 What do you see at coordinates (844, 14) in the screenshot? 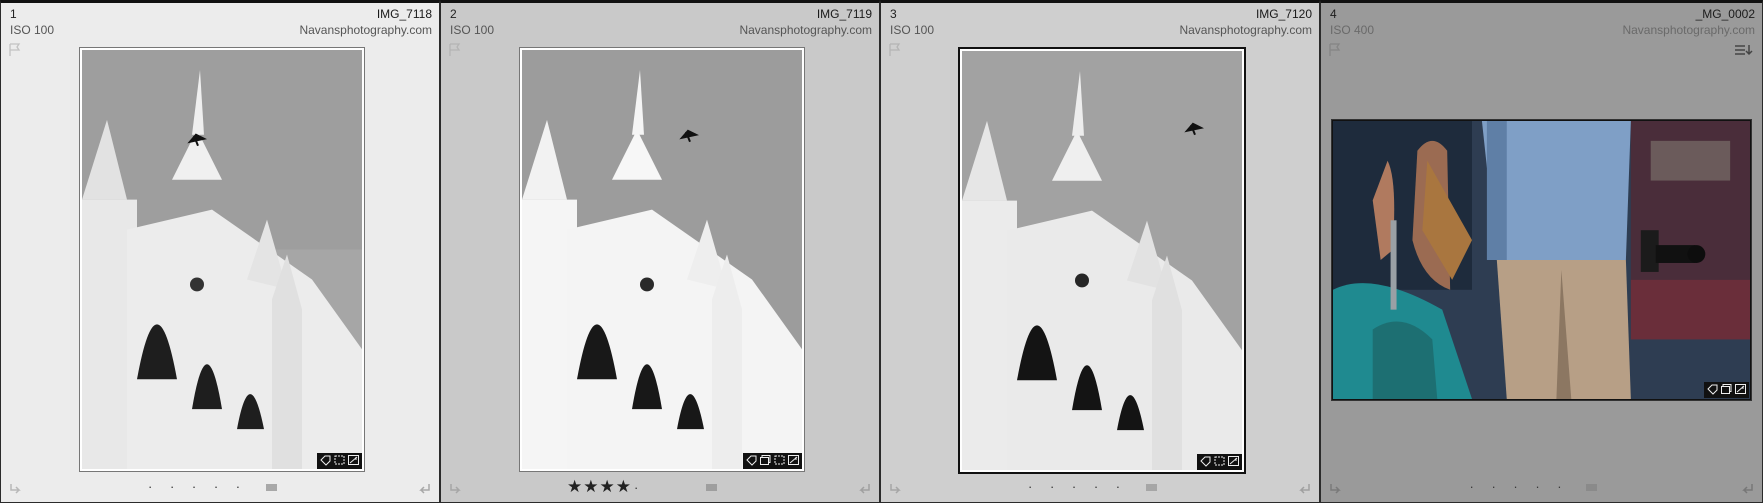
I see `filename-label: IMG_7119` at bounding box center [844, 14].